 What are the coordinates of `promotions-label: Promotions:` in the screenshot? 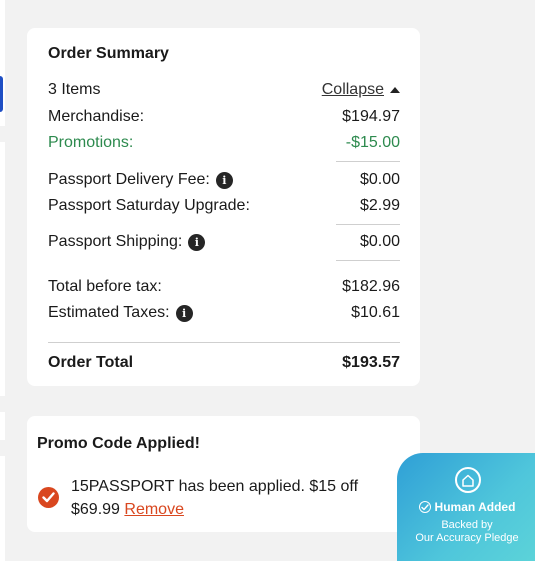 It's located at (91, 142).